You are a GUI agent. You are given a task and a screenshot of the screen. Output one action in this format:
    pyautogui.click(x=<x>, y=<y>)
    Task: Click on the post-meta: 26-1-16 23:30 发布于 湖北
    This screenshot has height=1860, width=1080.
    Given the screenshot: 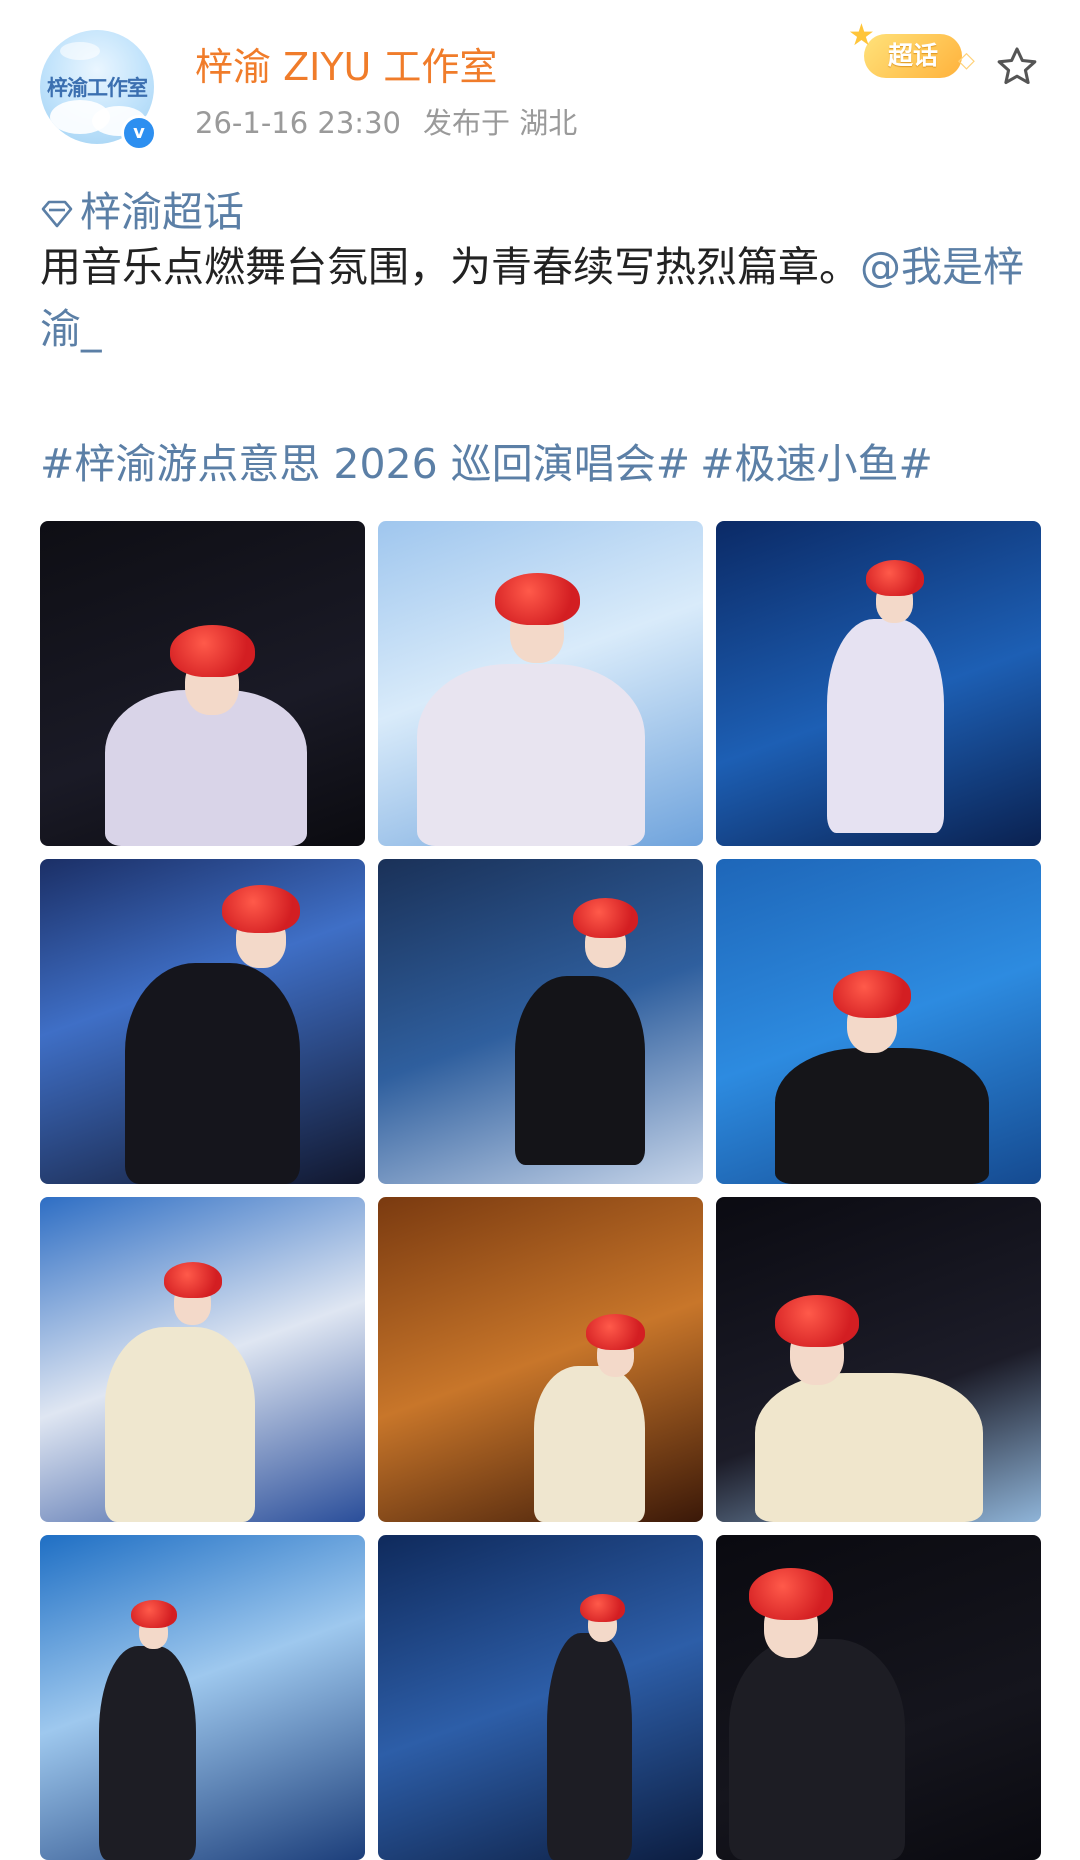 What is the action you would take?
    pyautogui.click(x=386, y=121)
    